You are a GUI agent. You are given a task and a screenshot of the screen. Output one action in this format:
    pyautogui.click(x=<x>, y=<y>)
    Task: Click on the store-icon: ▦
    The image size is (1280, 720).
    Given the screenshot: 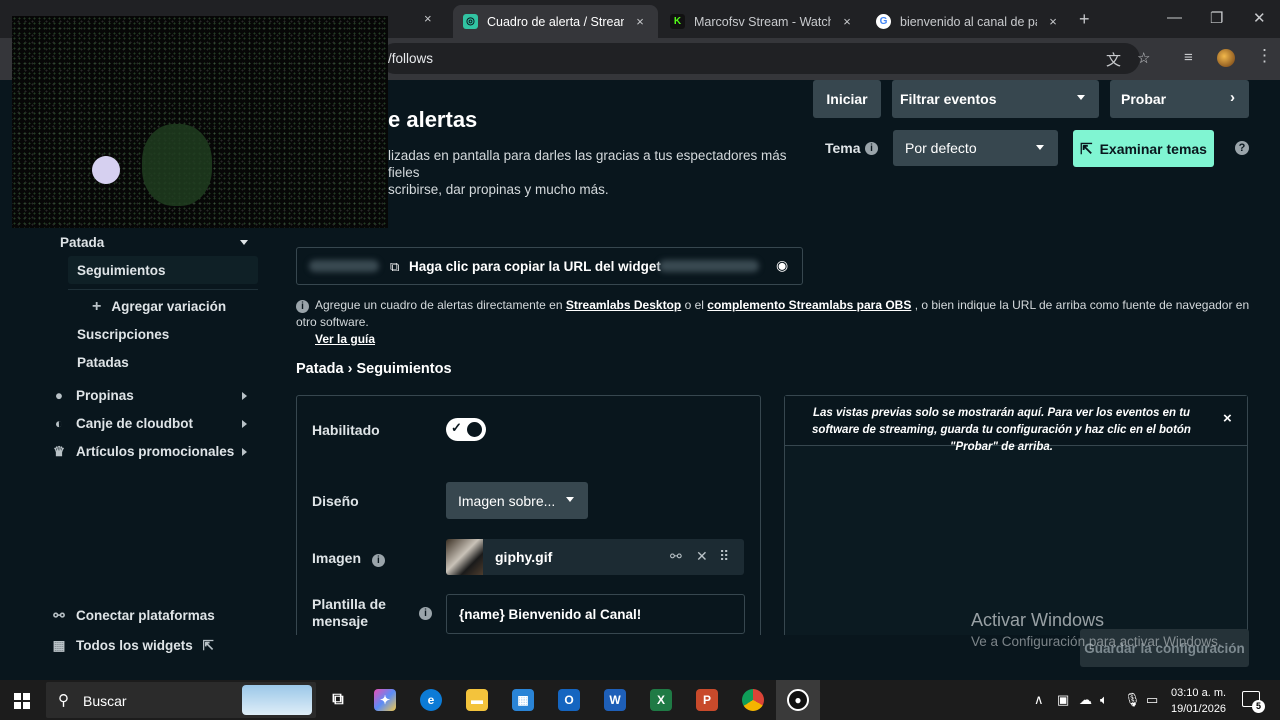 What is the action you would take?
    pyautogui.click(x=523, y=700)
    